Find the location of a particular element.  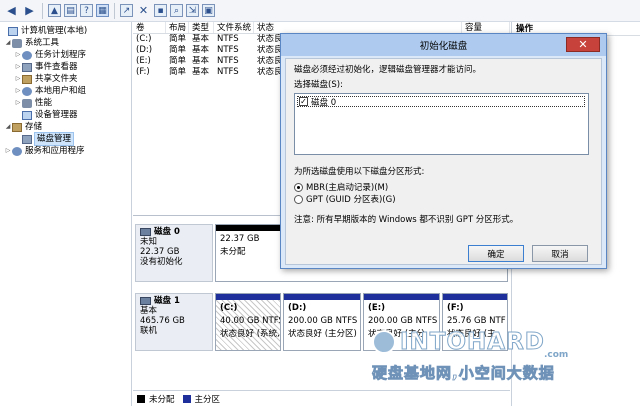

tree-item-label: 本地用户和组 is located at coordinates (61, 91).